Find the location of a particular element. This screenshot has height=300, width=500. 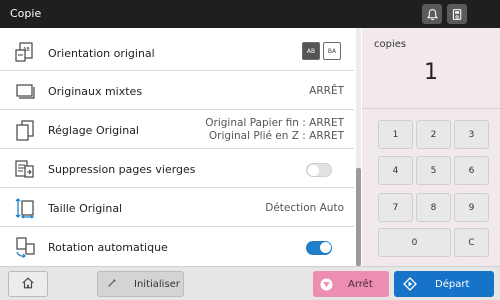

orientation-icon: AB is located at coordinates (25, 52).